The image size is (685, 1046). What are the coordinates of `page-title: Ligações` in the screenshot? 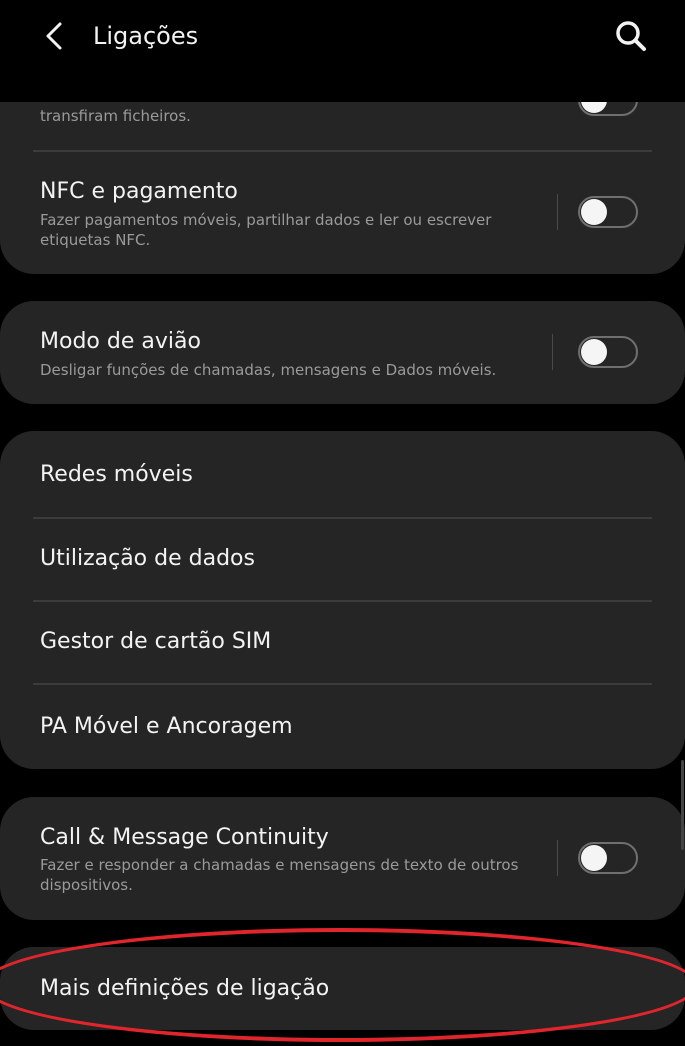 It's located at (146, 36).